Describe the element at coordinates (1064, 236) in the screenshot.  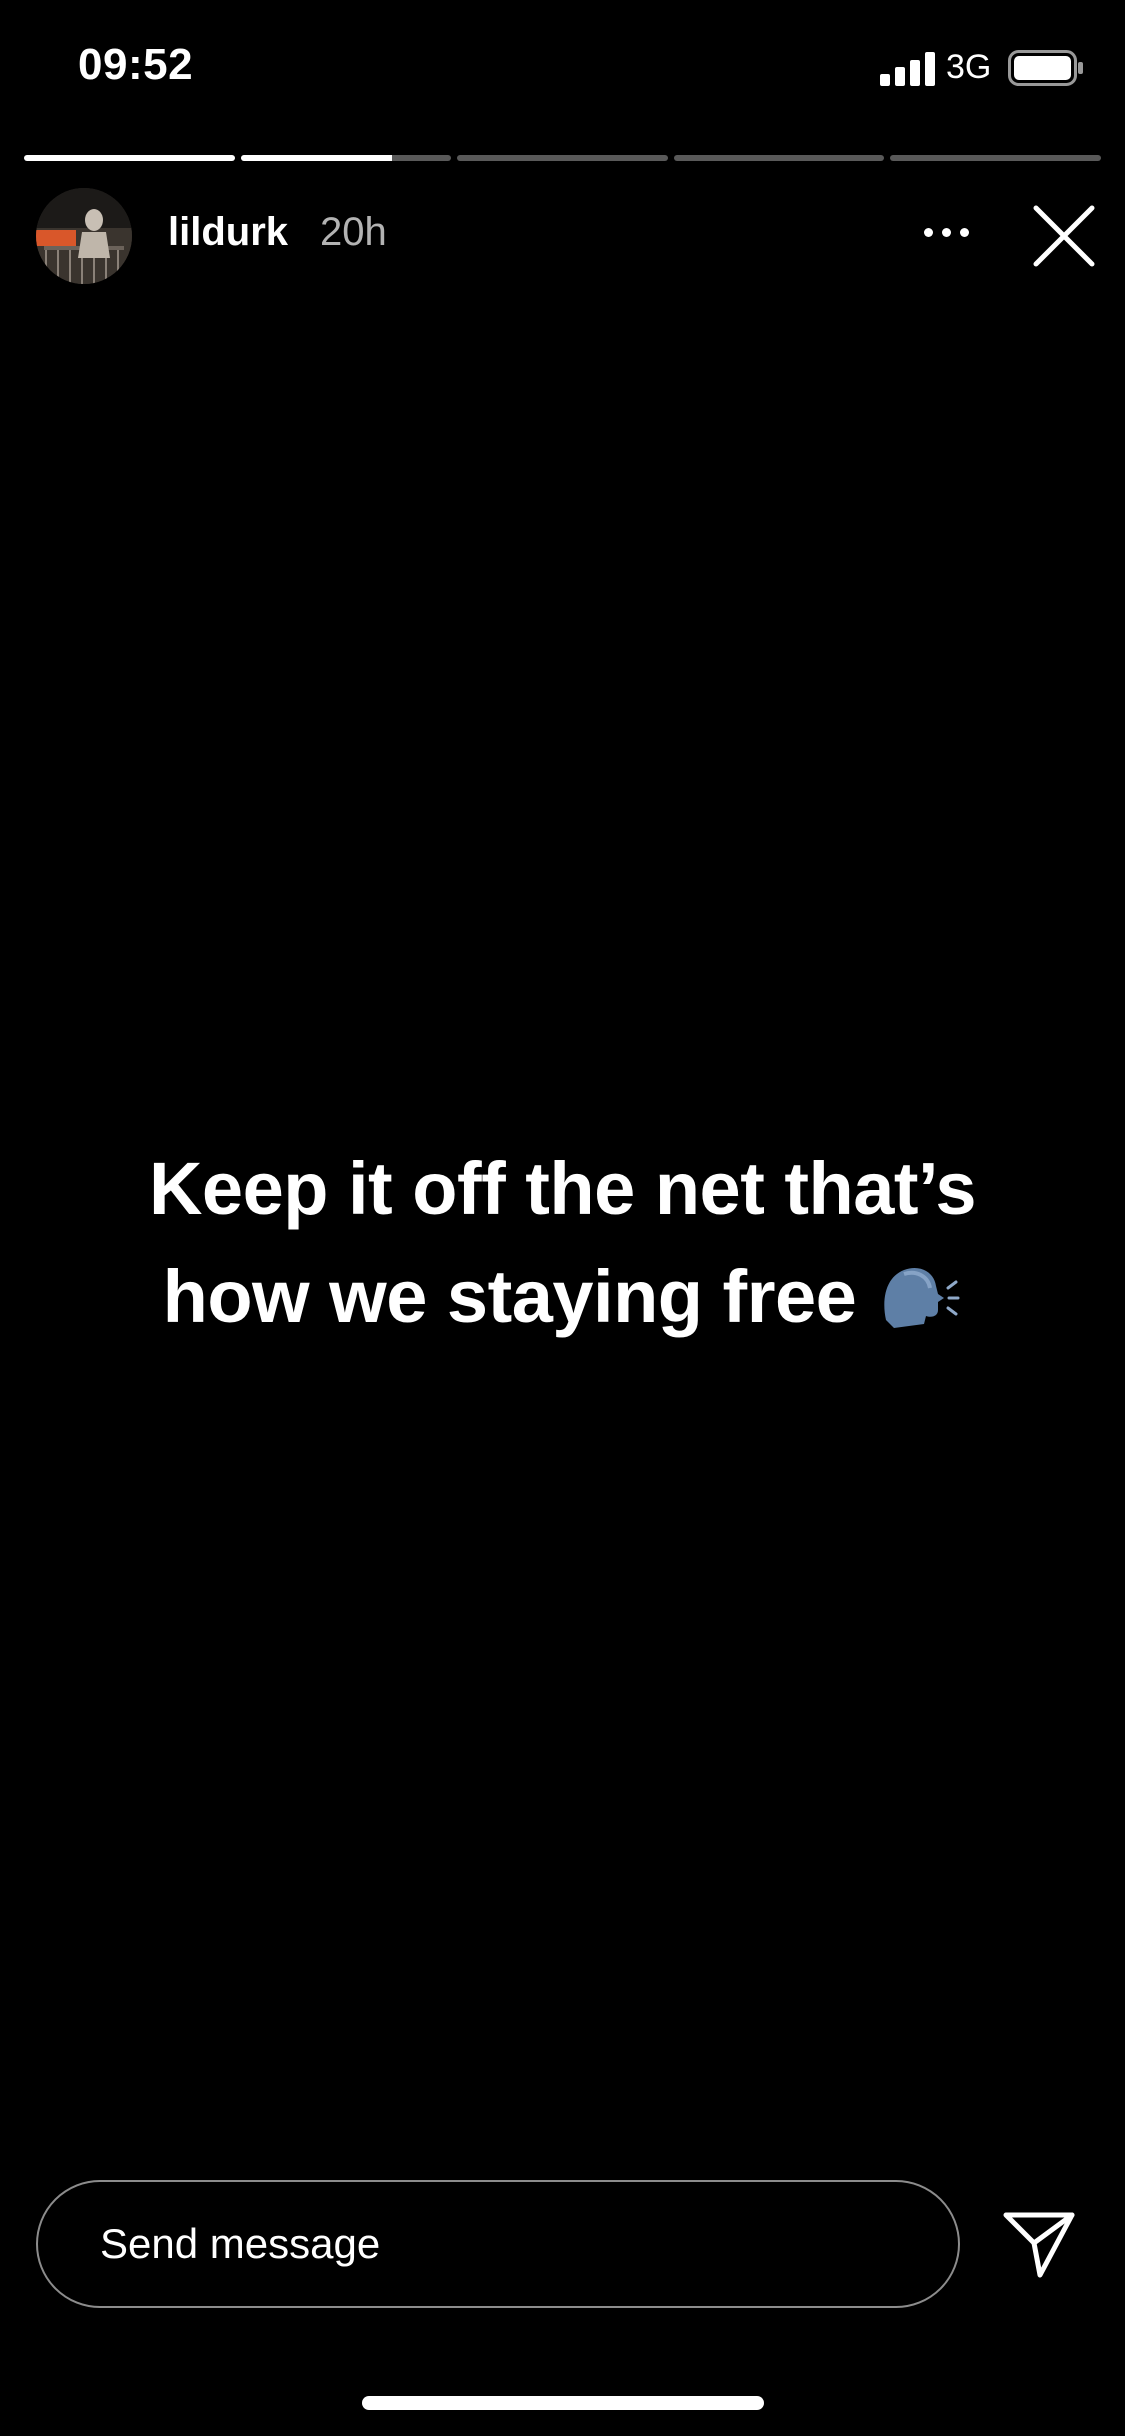
I see `close-icon` at that location.